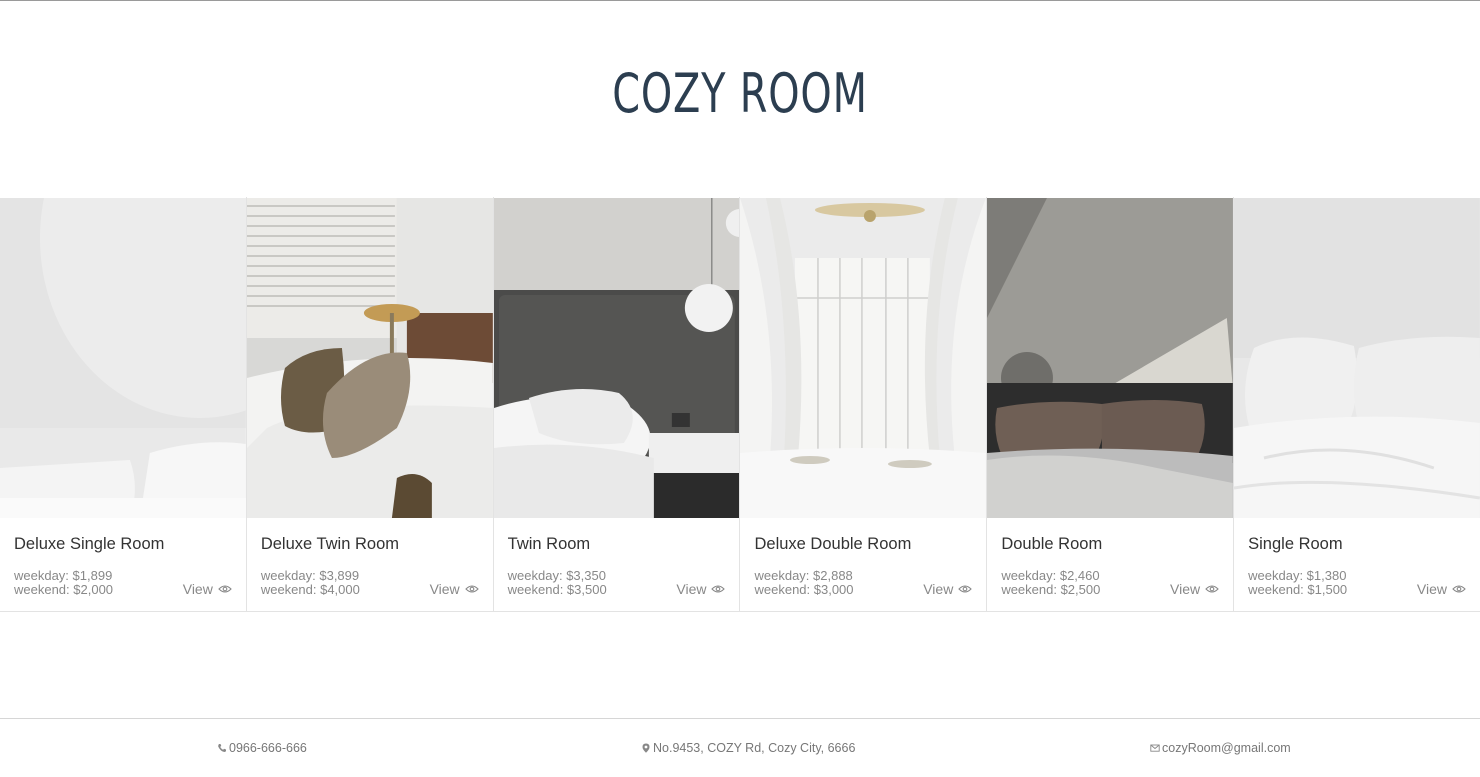  Describe the element at coordinates (222, 748) in the screenshot. I see `phone-icon` at that location.